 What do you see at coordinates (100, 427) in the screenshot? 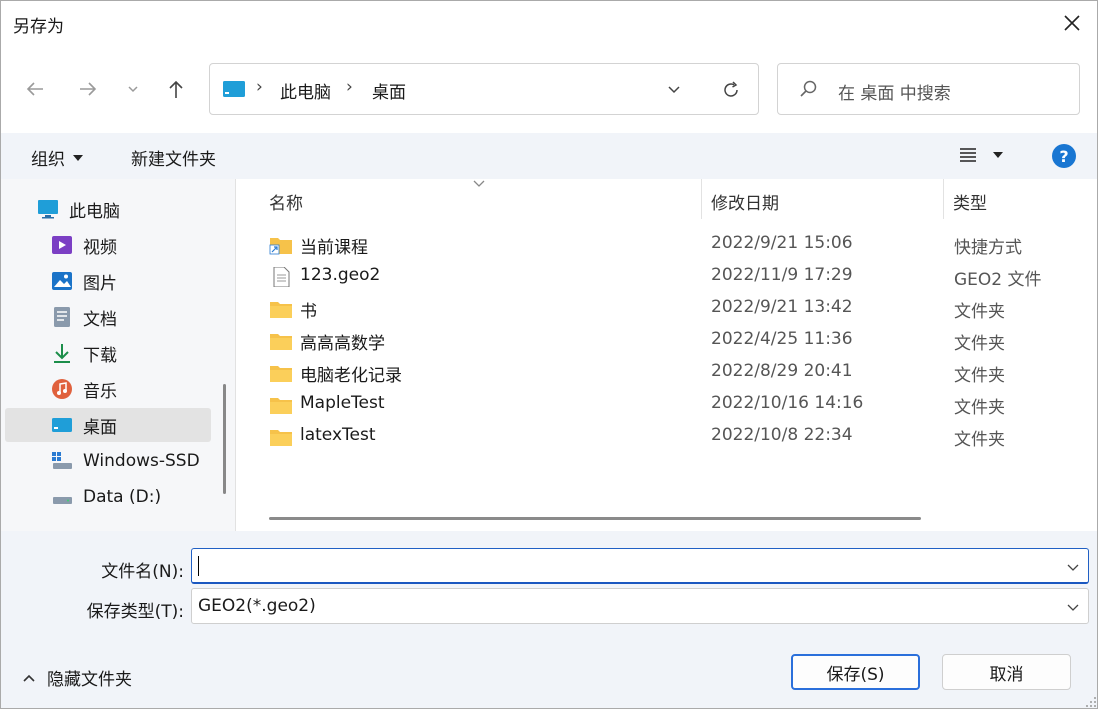
I see `sidebar-item-label: 桌面` at bounding box center [100, 427].